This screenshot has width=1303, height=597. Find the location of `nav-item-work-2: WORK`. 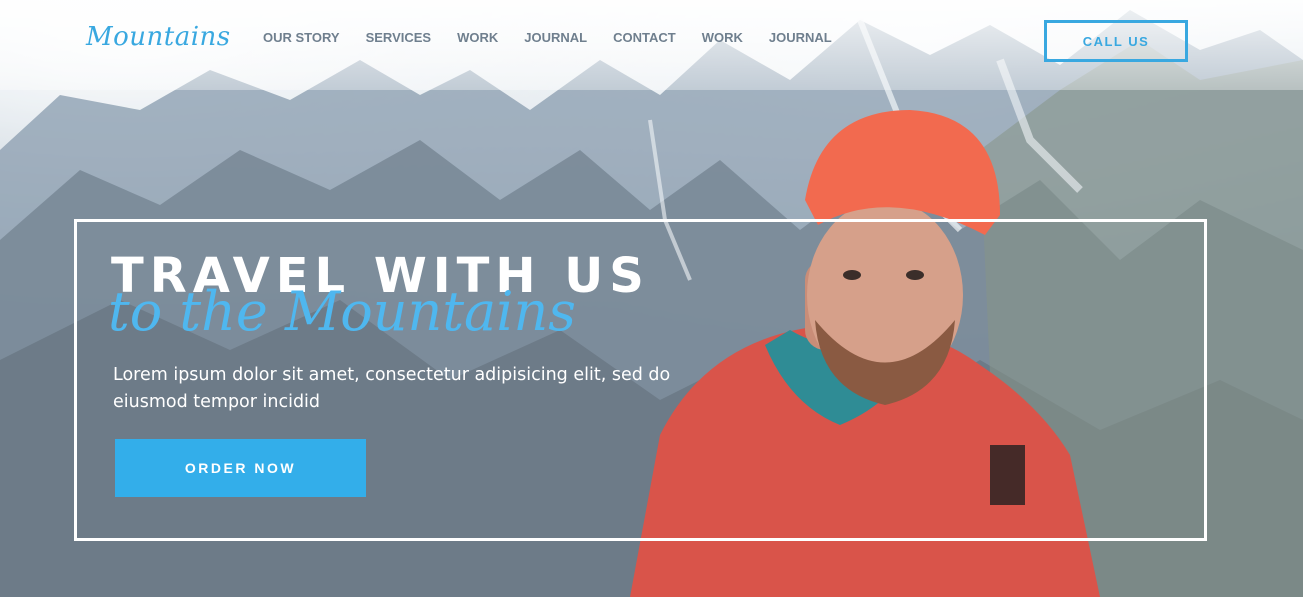

nav-item-work-2: WORK is located at coordinates (722, 37).